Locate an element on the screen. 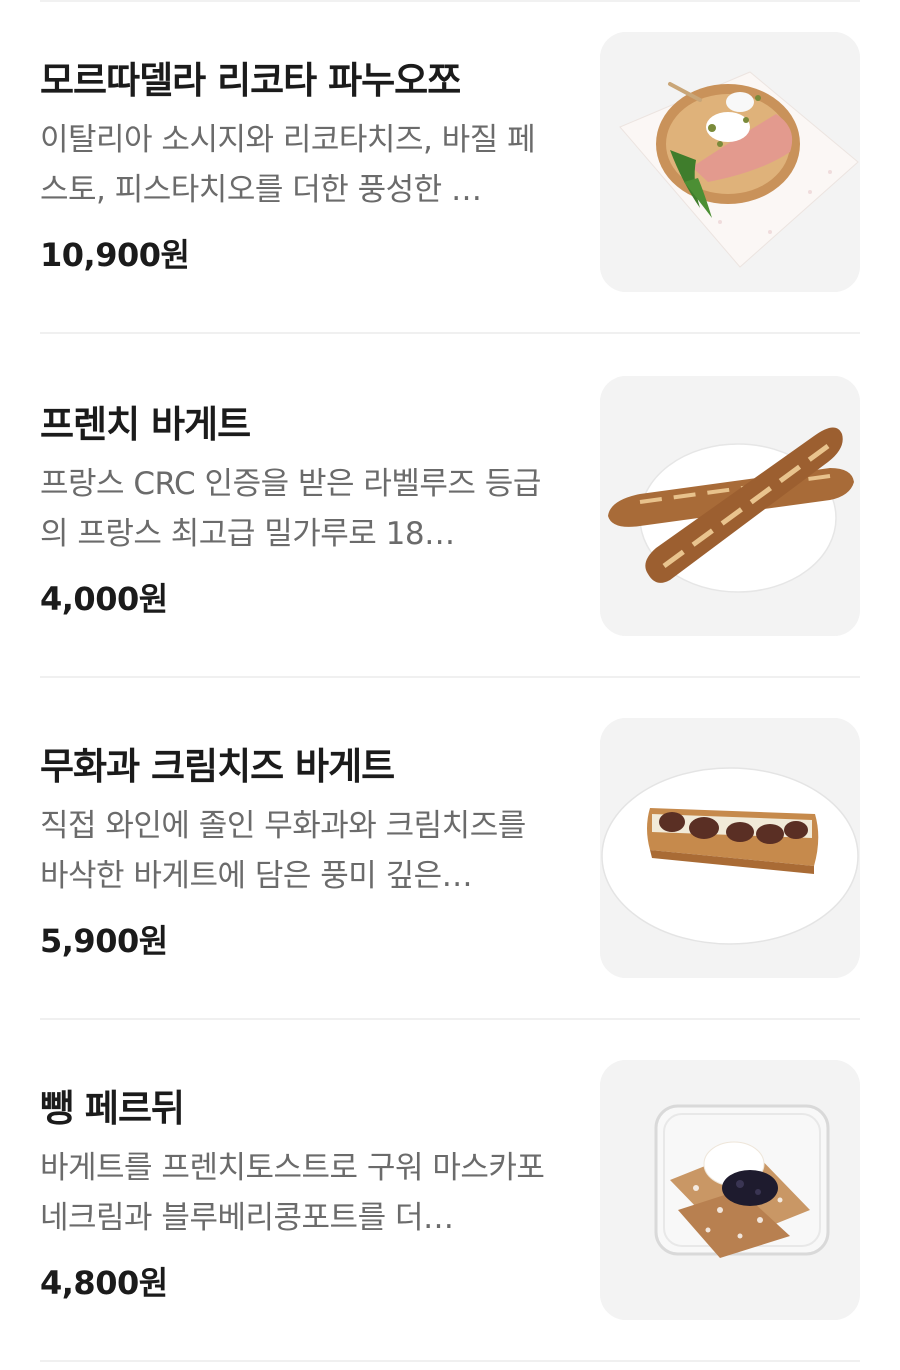 This screenshot has width=900, height=1370. baguette-image is located at coordinates (730, 506).